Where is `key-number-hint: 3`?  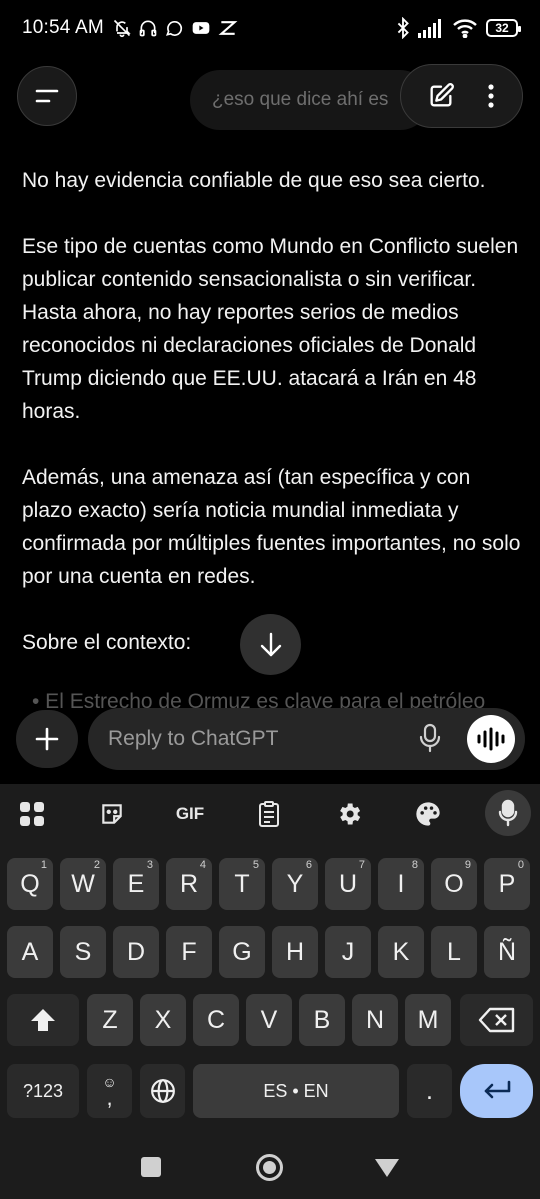 key-number-hint: 3 is located at coordinates (149, 865).